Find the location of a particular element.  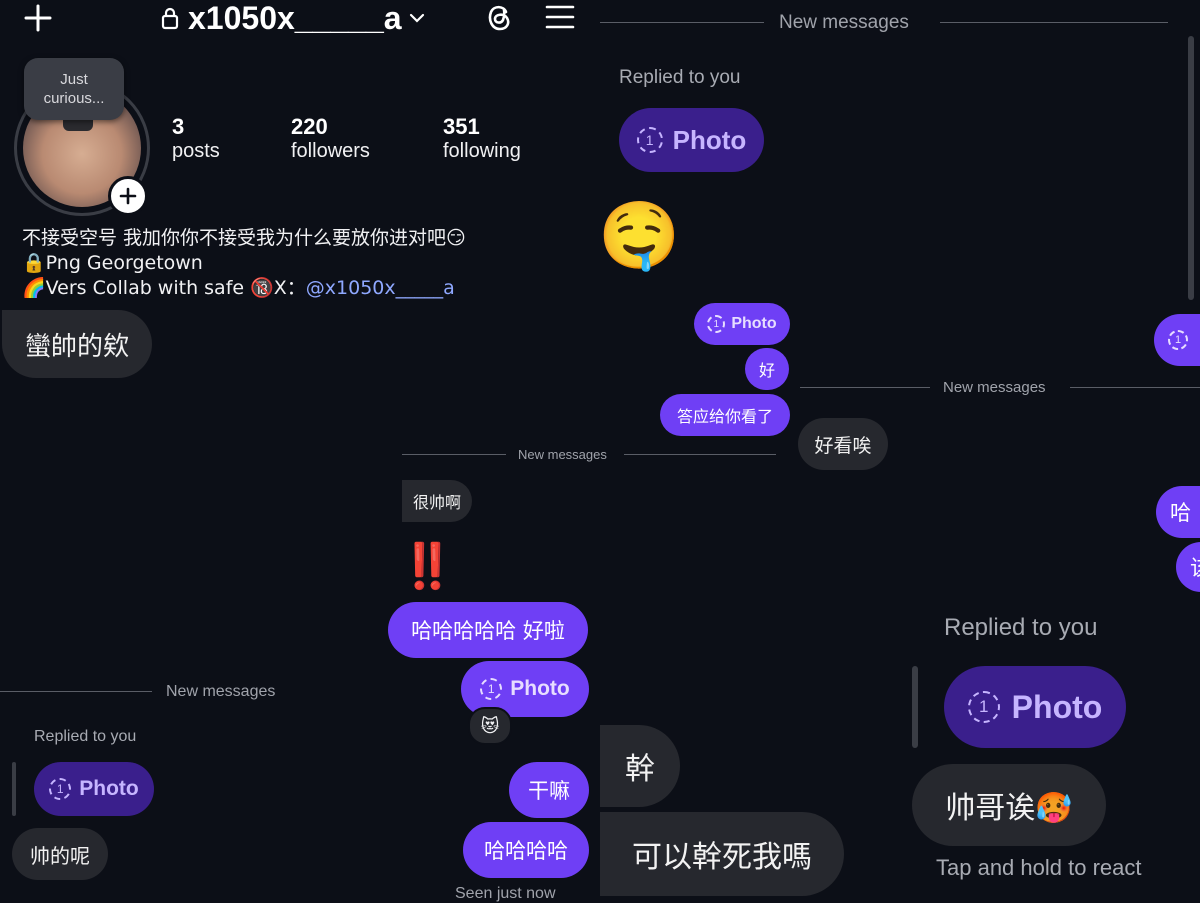

bio-line: 🔒Png Georgetown is located at coordinates (112, 263).